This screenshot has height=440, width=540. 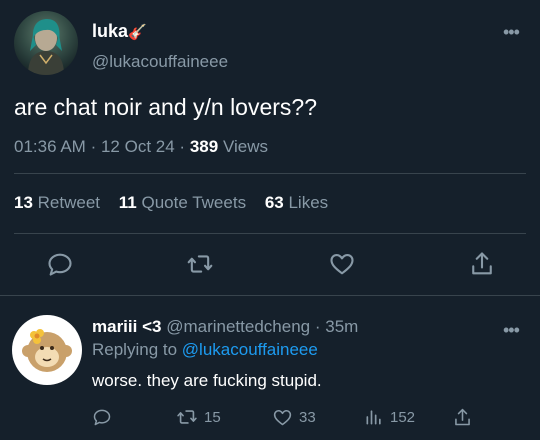 I want to click on reply-author-name: mariii <3, so click(x=126, y=326).